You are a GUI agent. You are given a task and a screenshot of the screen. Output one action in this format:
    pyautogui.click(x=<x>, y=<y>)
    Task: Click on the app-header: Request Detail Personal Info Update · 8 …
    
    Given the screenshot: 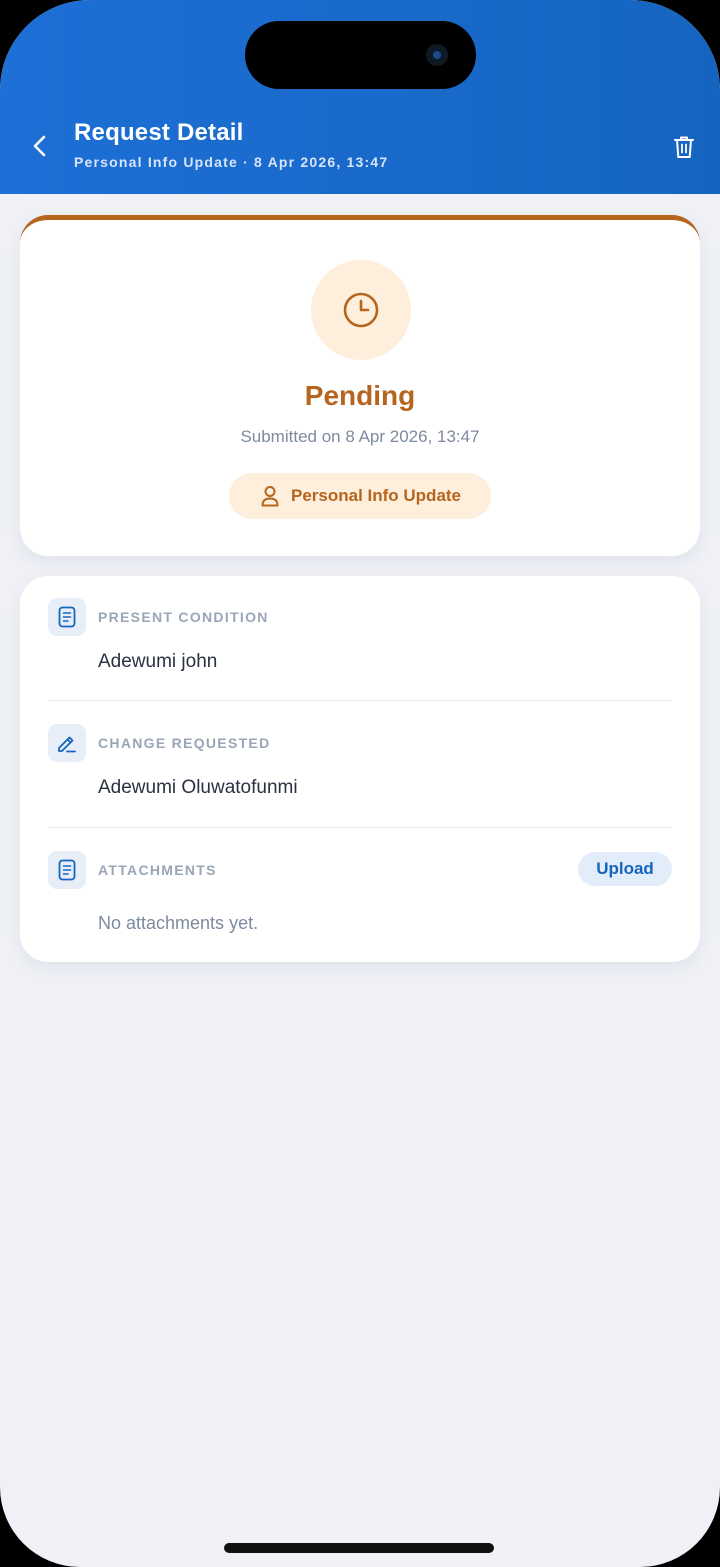 What is the action you would take?
    pyautogui.click(x=360, y=97)
    